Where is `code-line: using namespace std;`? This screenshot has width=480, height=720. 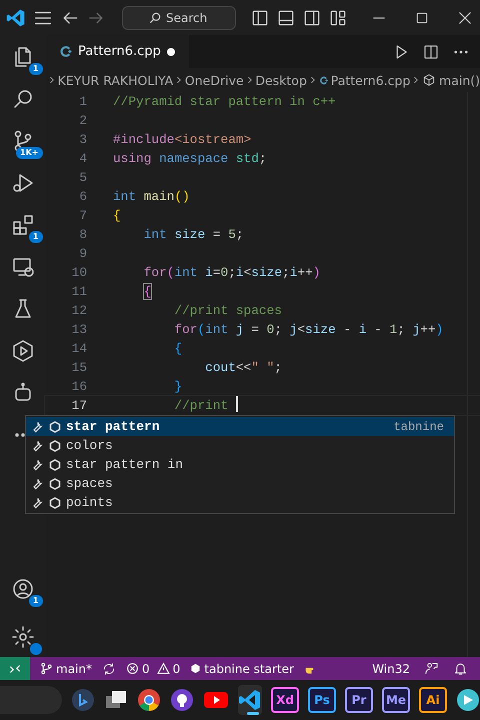 code-line: using namespace std; is located at coordinates (190, 159).